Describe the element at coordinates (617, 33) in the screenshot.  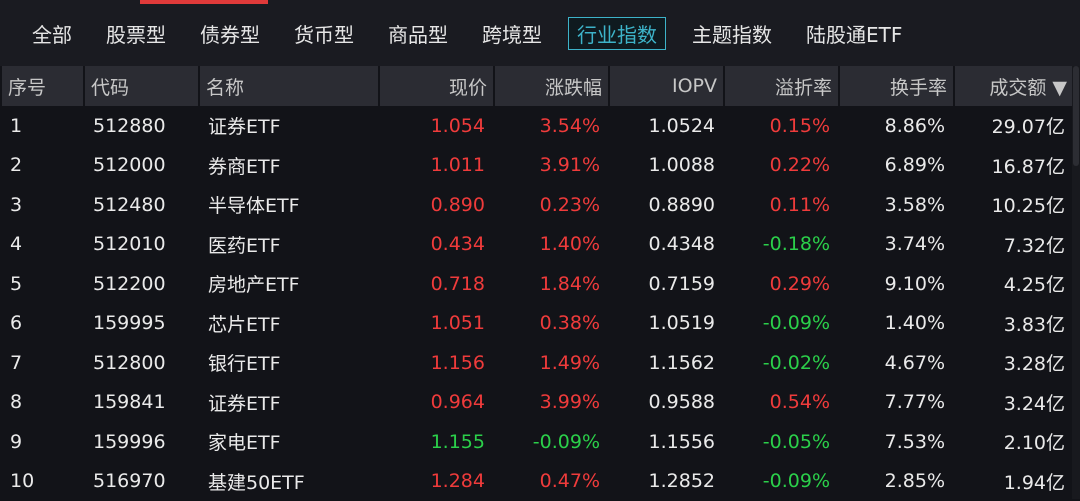
I see `tab-industry-index: 行业指数` at that location.